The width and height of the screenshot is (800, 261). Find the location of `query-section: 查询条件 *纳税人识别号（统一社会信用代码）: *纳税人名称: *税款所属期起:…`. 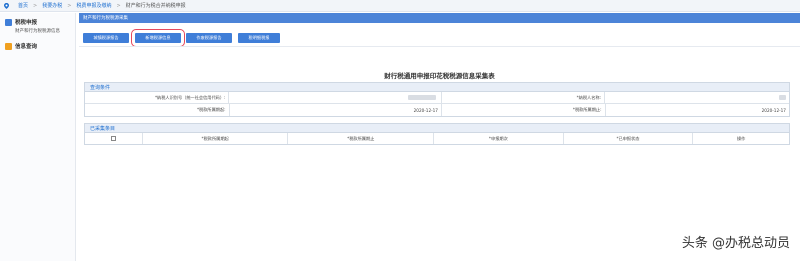

query-section: 查询条件 *纳税人识别号（统一社会信用代码）: *纳税人名称: *税款所属期起:… is located at coordinates (437, 99).